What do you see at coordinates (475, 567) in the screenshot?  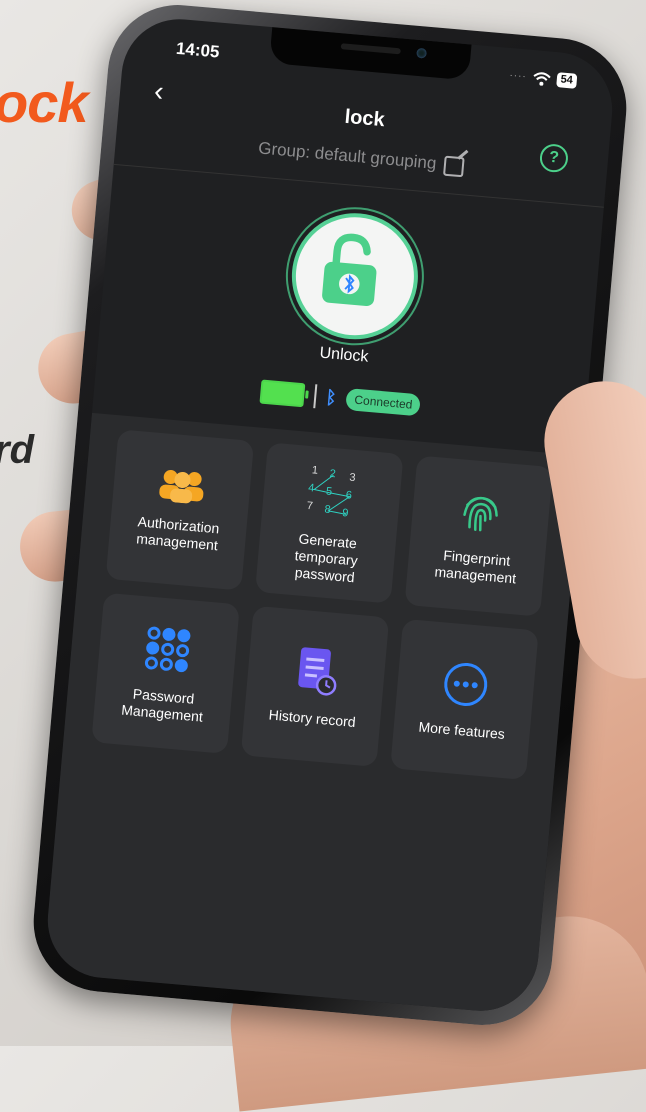 I see `tile-label: Fingerprint management` at bounding box center [475, 567].